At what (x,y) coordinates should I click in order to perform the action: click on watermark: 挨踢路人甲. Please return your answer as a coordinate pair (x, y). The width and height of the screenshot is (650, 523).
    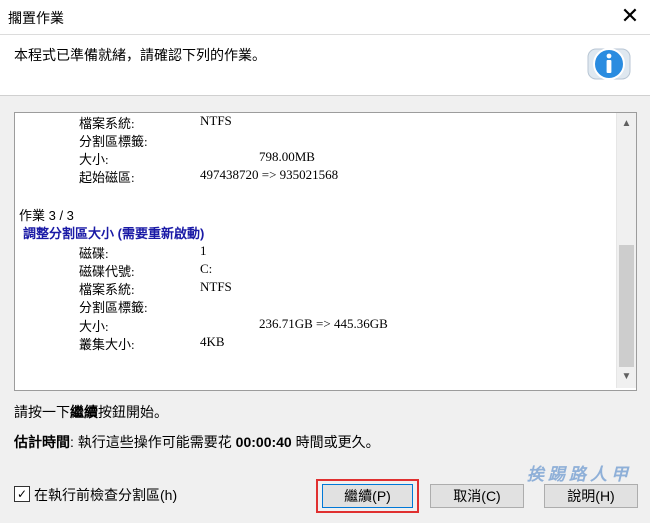
    Looking at the image, I should click on (579, 475).